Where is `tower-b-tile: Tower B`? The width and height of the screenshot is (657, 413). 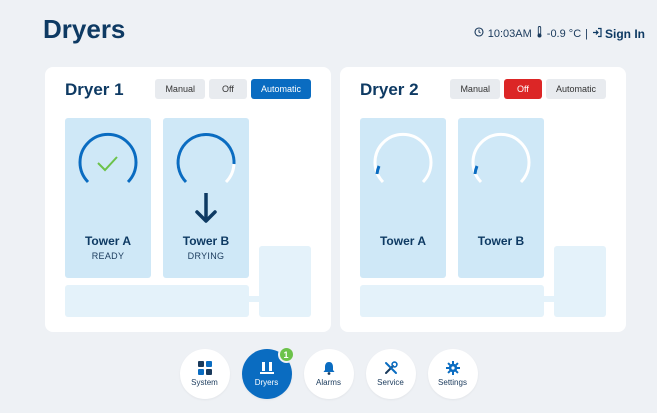
tower-b-tile: Tower B is located at coordinates (501, 198).